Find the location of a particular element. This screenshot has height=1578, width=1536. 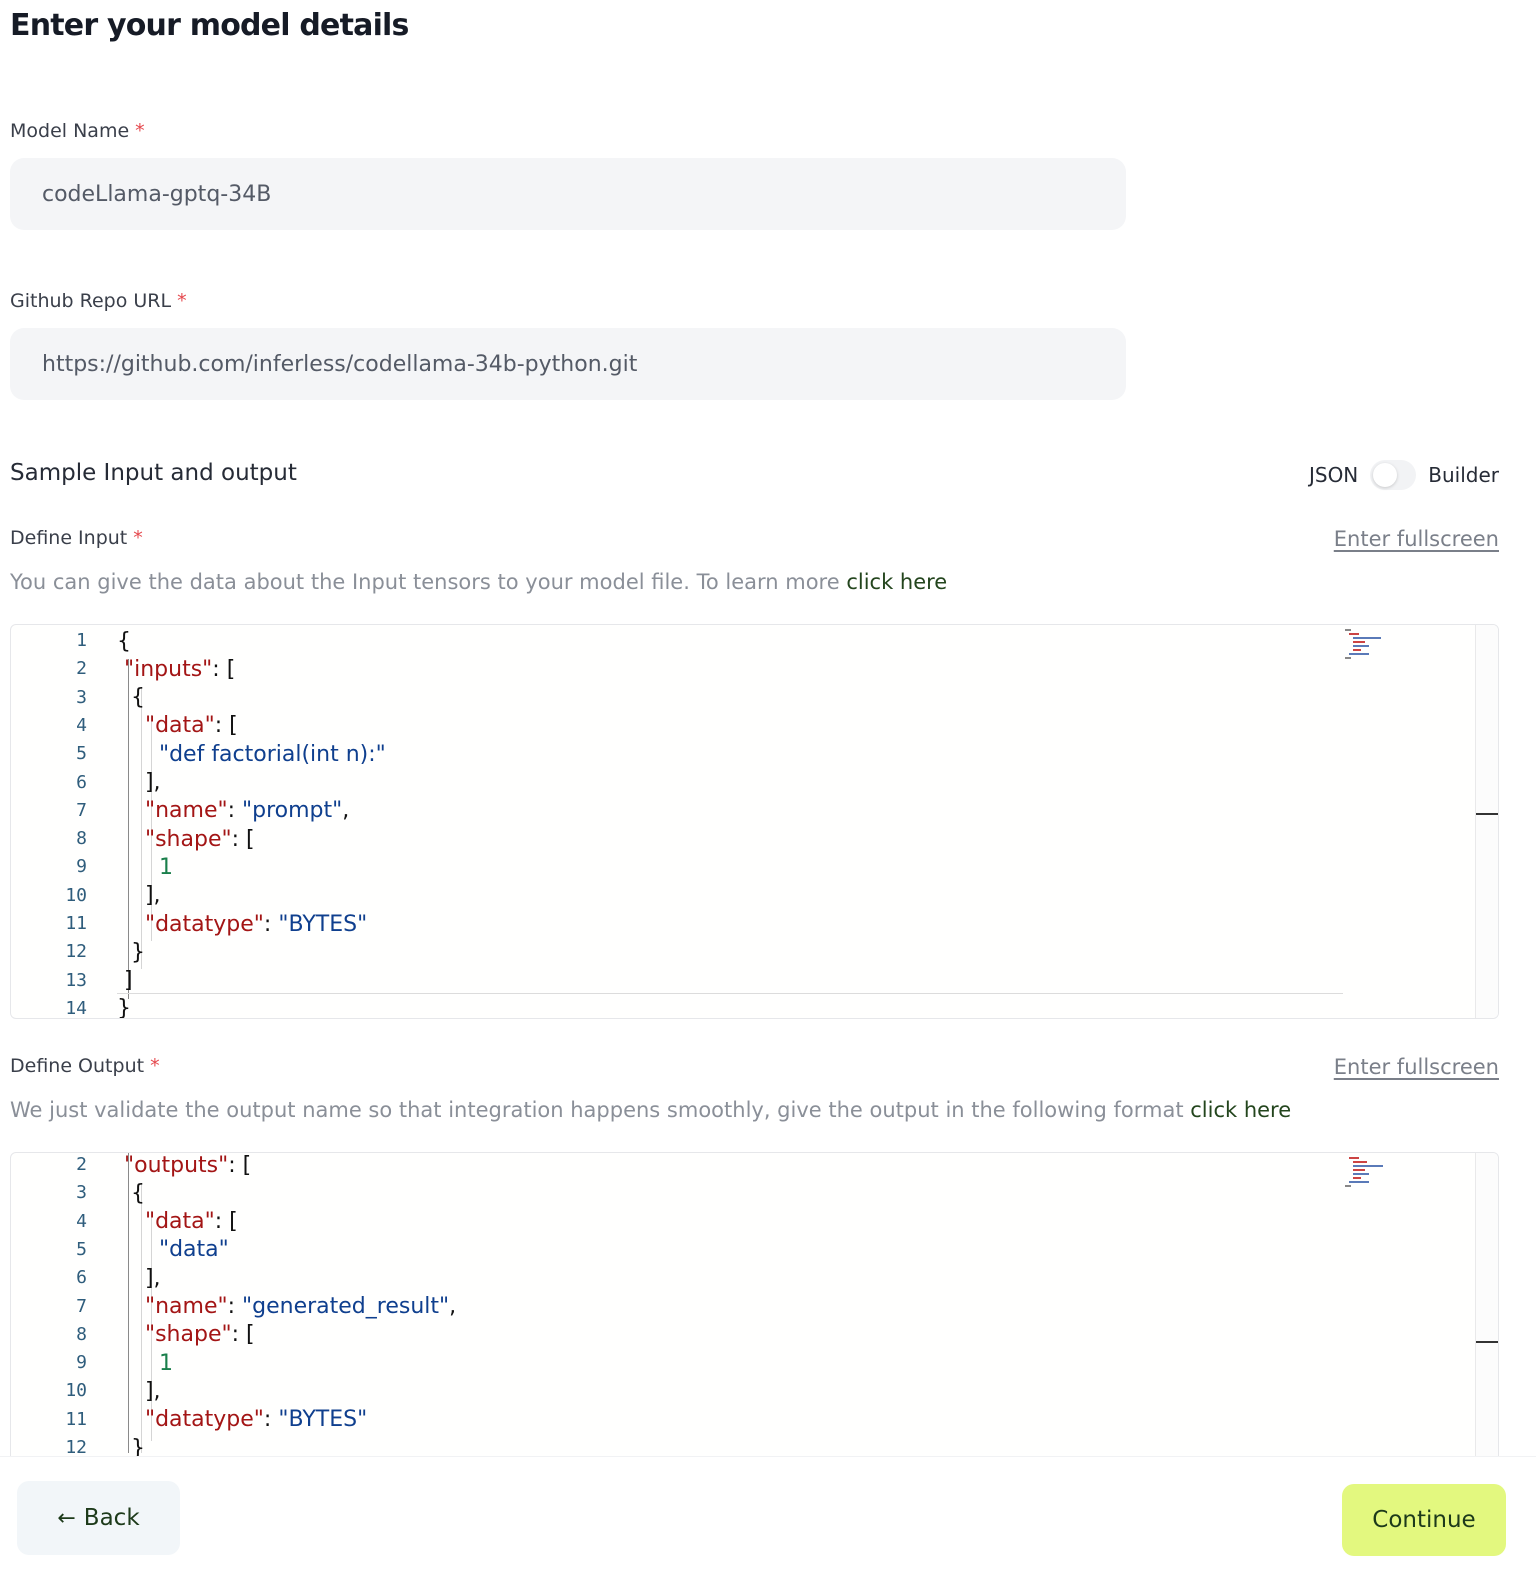

code-line: "outputs": [ is located at coordinates (184, 1166).